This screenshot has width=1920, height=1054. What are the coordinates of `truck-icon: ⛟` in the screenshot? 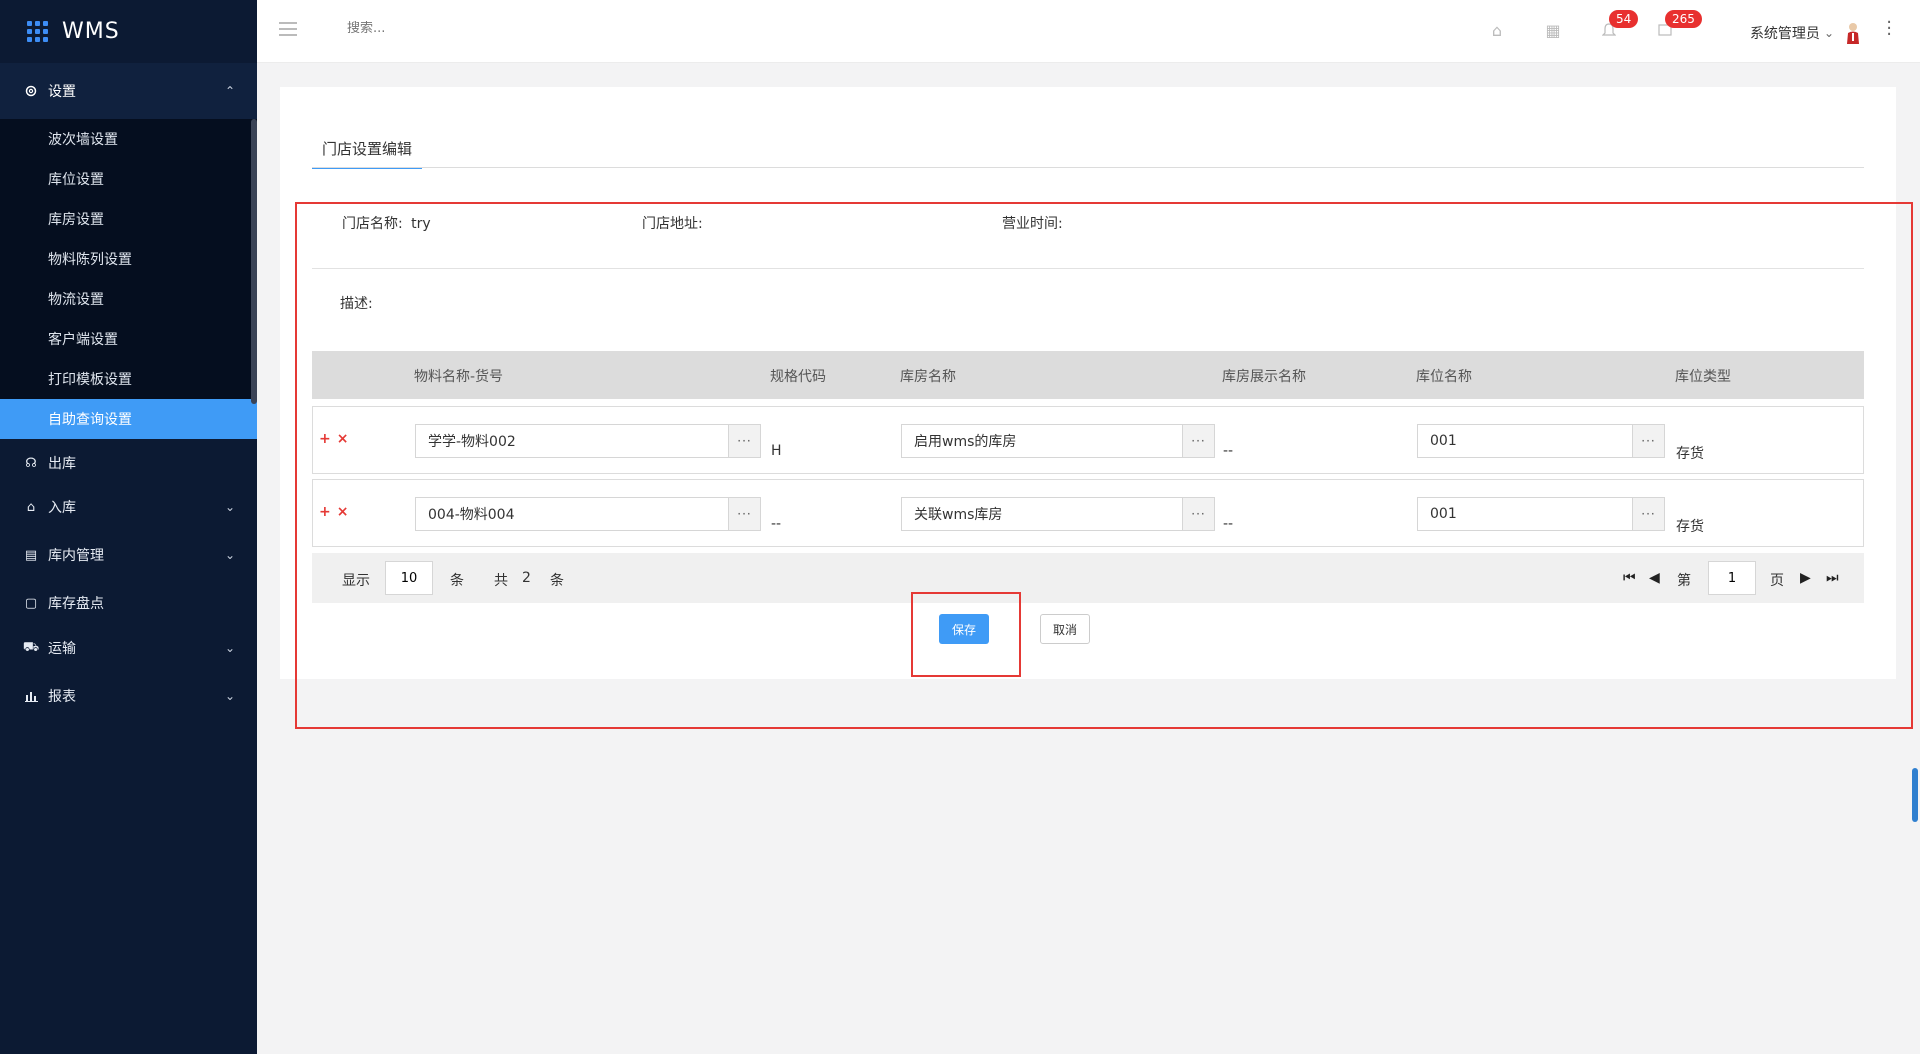 It's located at (31, 647).